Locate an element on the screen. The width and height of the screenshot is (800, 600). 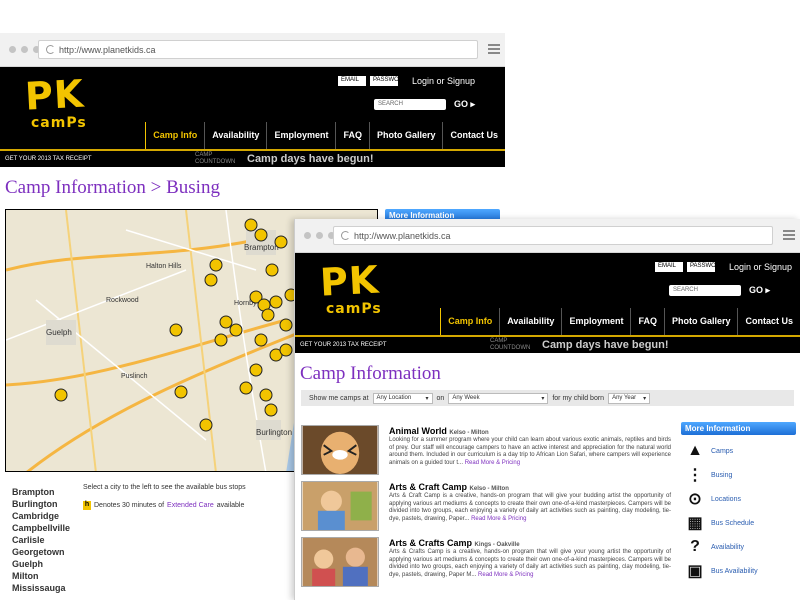
tent-icon: ▲ is located at coordinates (695, 450).